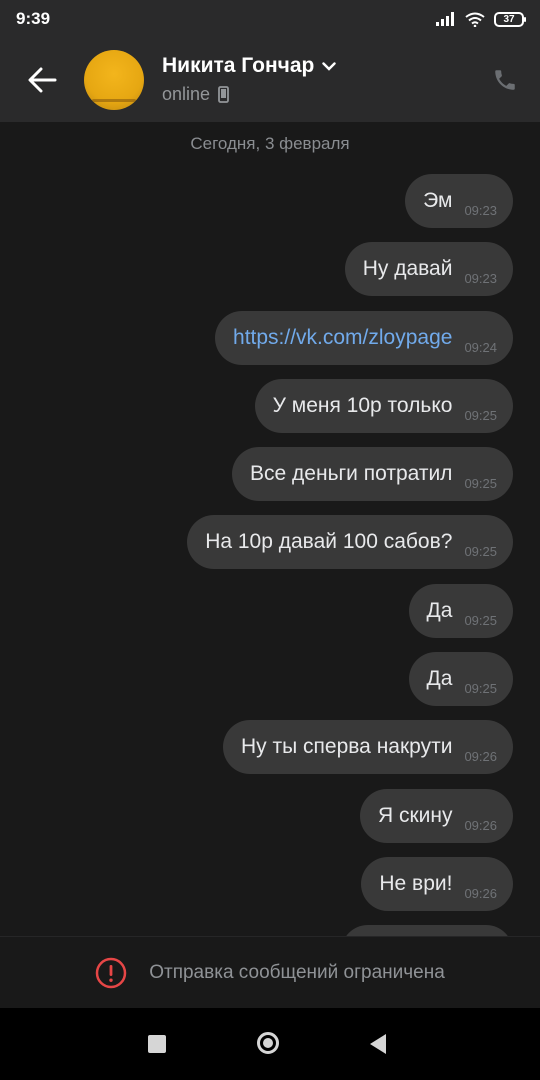 The image size is (540, 1080). I want to click on date-separator: Сегодня, 3 февраля, so click(270, 143).